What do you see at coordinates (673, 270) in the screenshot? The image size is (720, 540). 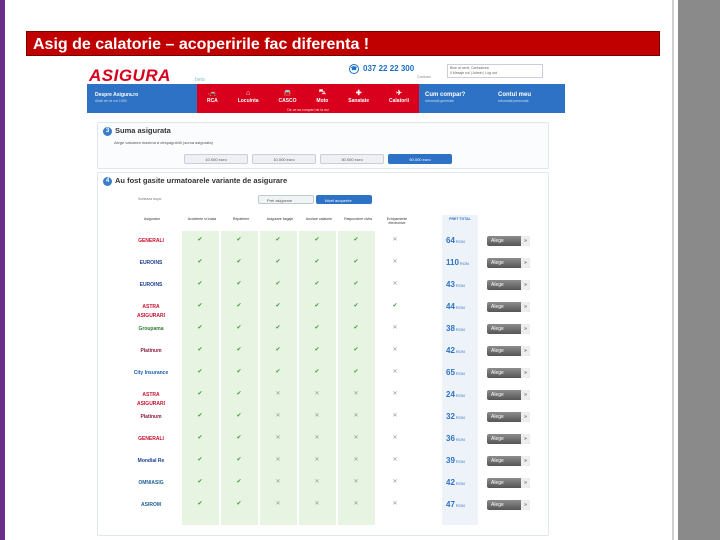 I see `slide-right-divider` at bounding box center [673, 270].